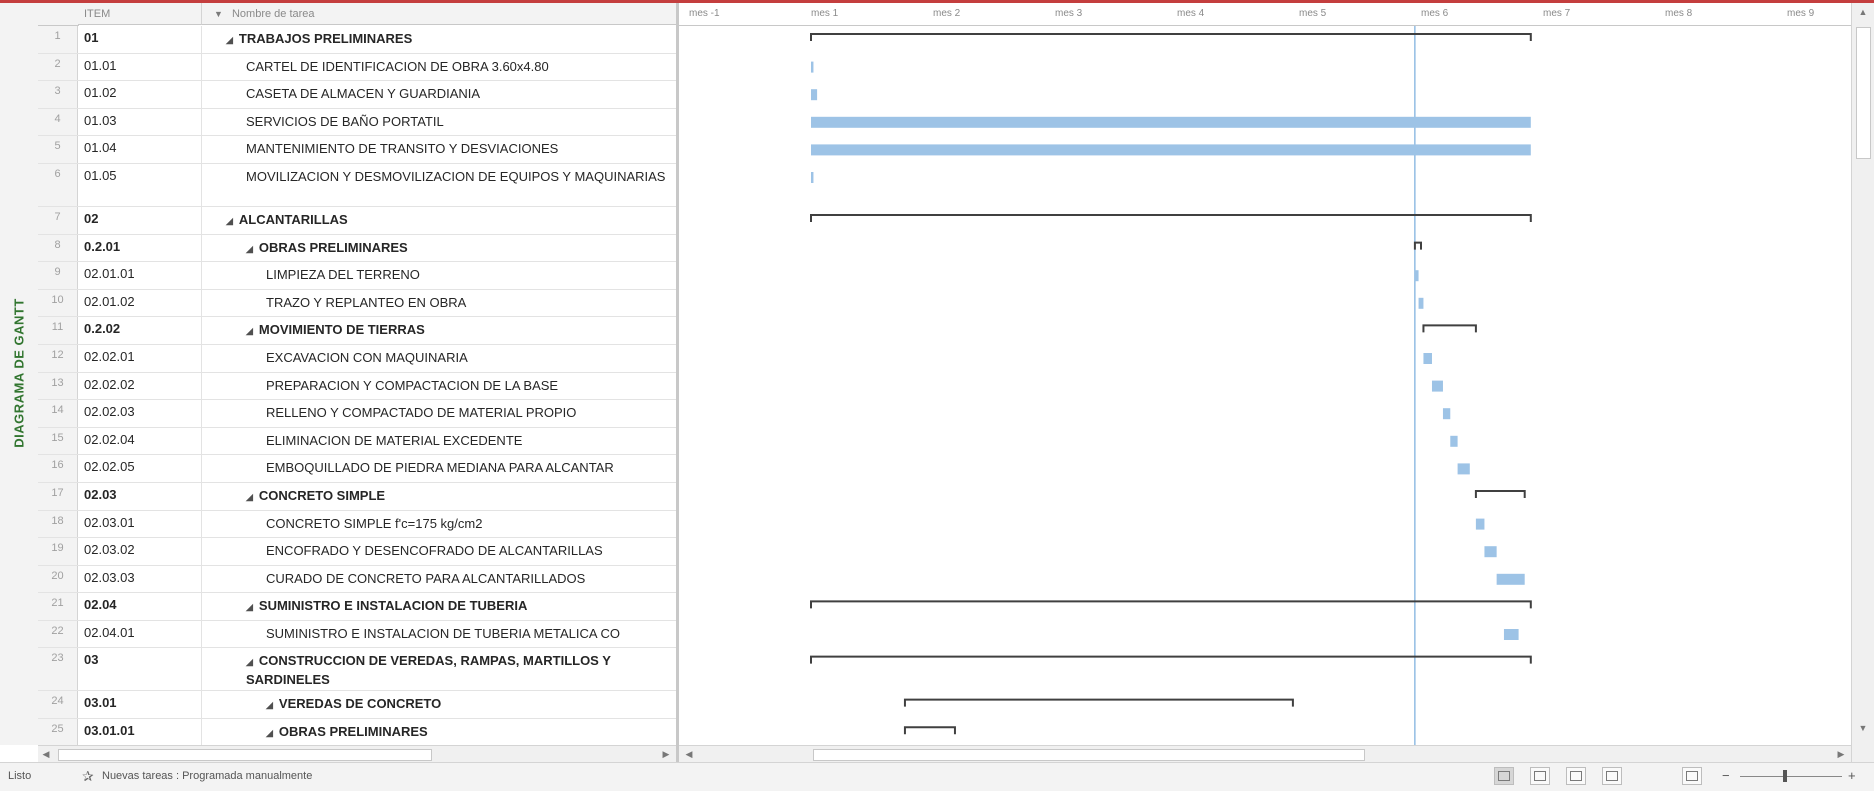  I want to click on report-view-button, so click(1692, 776).